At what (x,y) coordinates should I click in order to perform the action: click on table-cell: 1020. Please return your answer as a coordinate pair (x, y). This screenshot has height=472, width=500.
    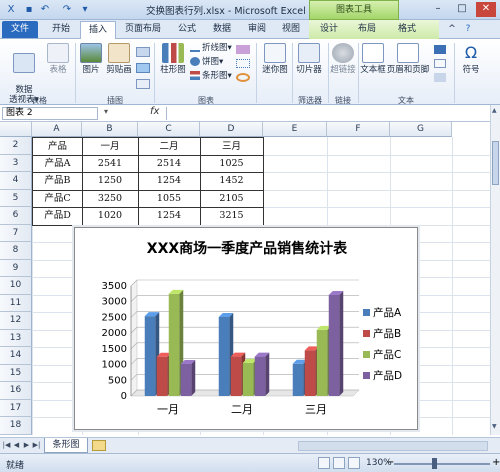
    Looking at the image, I should click on (110, 216).